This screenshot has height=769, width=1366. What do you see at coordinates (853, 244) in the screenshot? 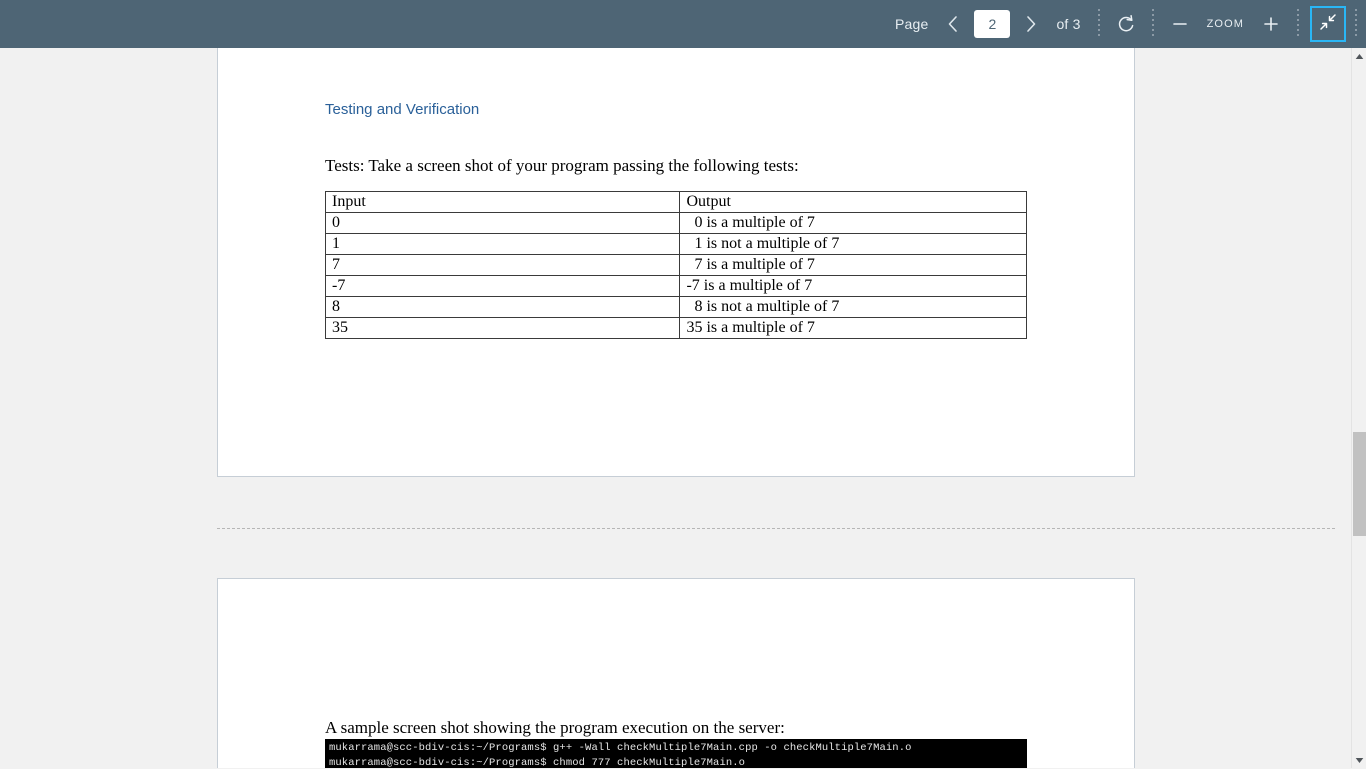
I see `cell-output: 1 is not a multiple of 7` at bounding box center [853, 244].